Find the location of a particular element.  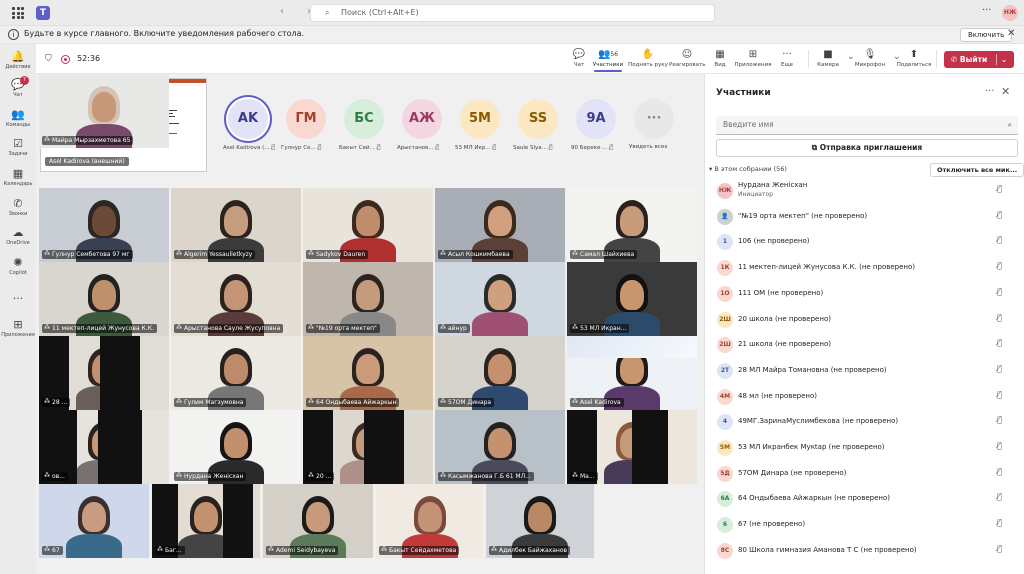

invite-input: Введите имя ⌕ is located at coordinates (867, 125).